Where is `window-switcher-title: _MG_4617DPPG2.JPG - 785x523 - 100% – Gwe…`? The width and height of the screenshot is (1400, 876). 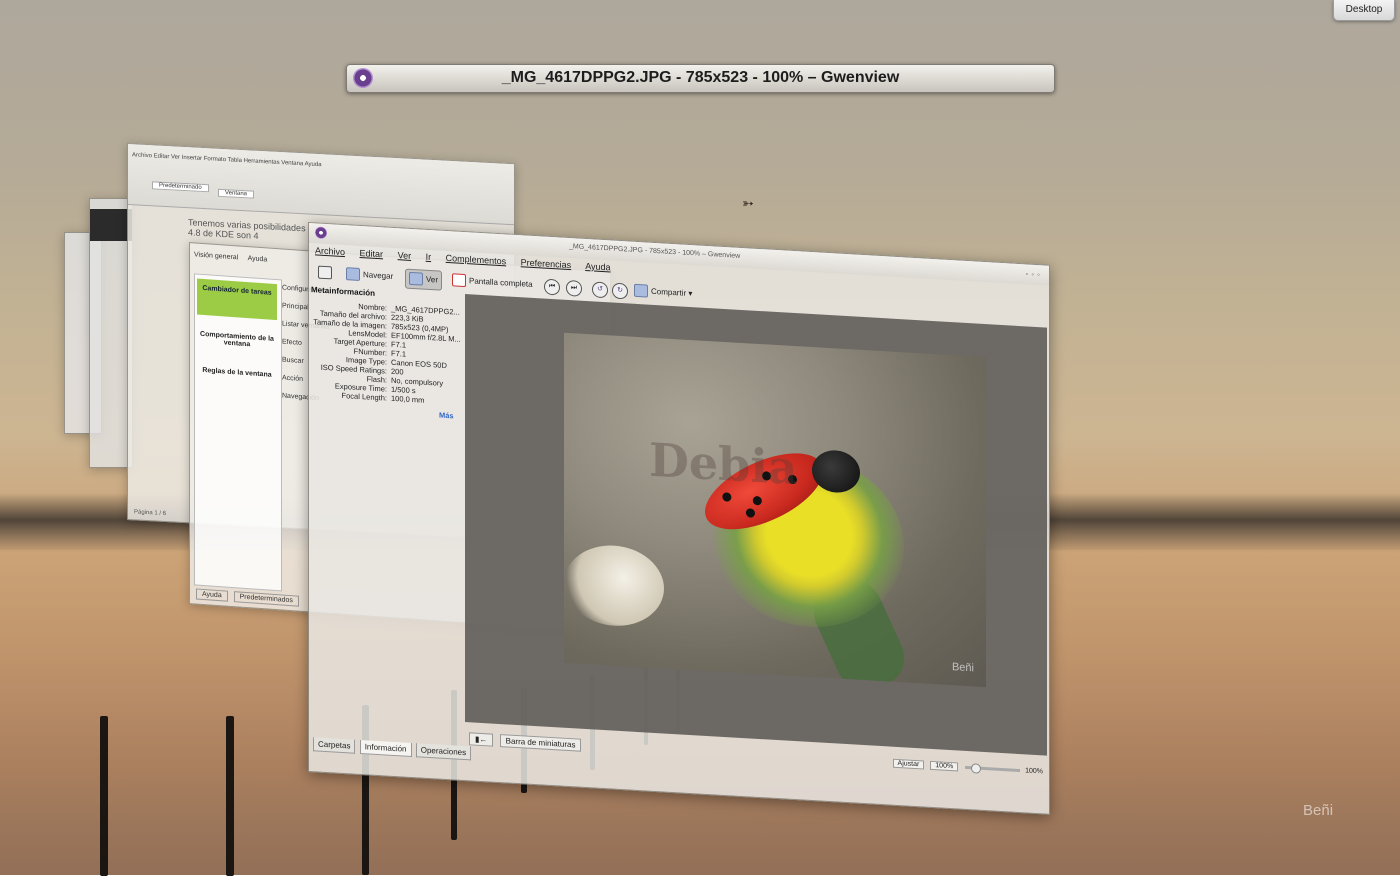 window-switcher-title: _MG_4617DPPG2.JPG - 785x523 - 100% – Gwe… is located at coordinates (700, 77).